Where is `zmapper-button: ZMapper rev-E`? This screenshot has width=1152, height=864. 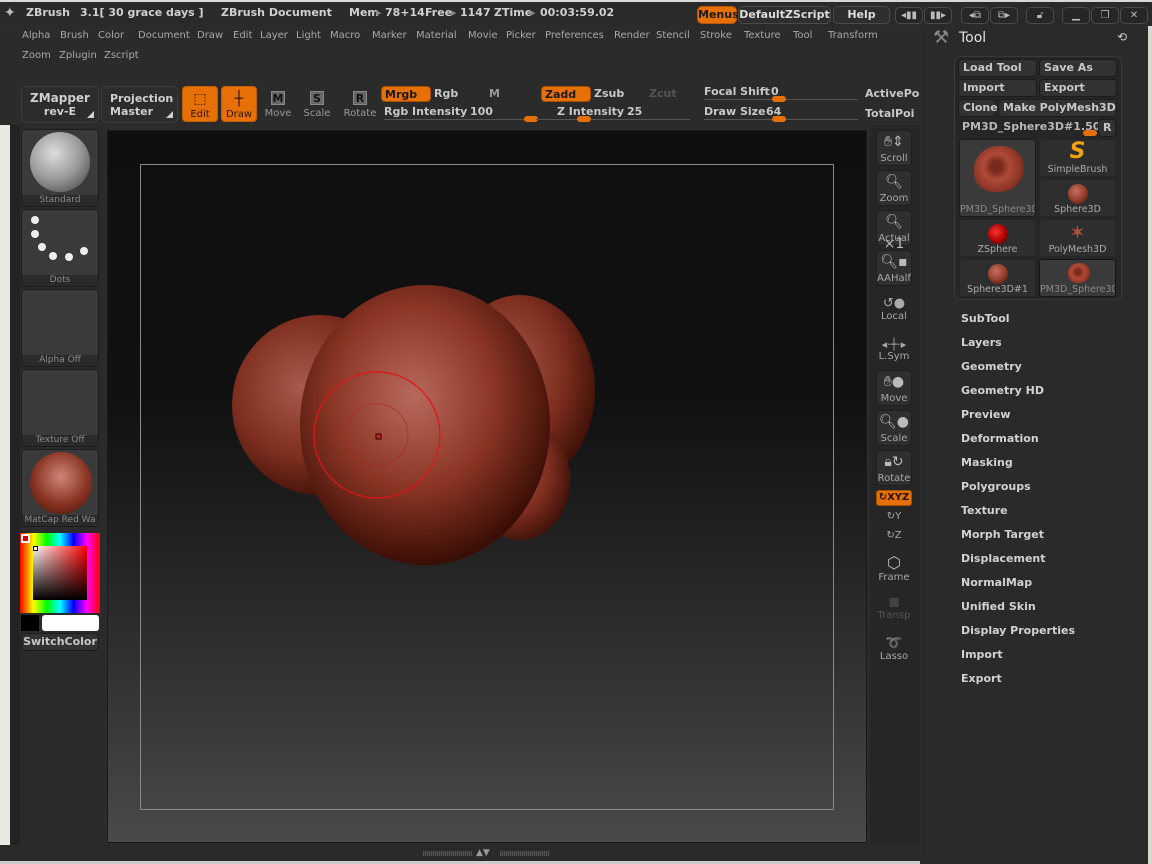
zmapper-button: ZMapper rev-E is located at coordinates (60, 104).